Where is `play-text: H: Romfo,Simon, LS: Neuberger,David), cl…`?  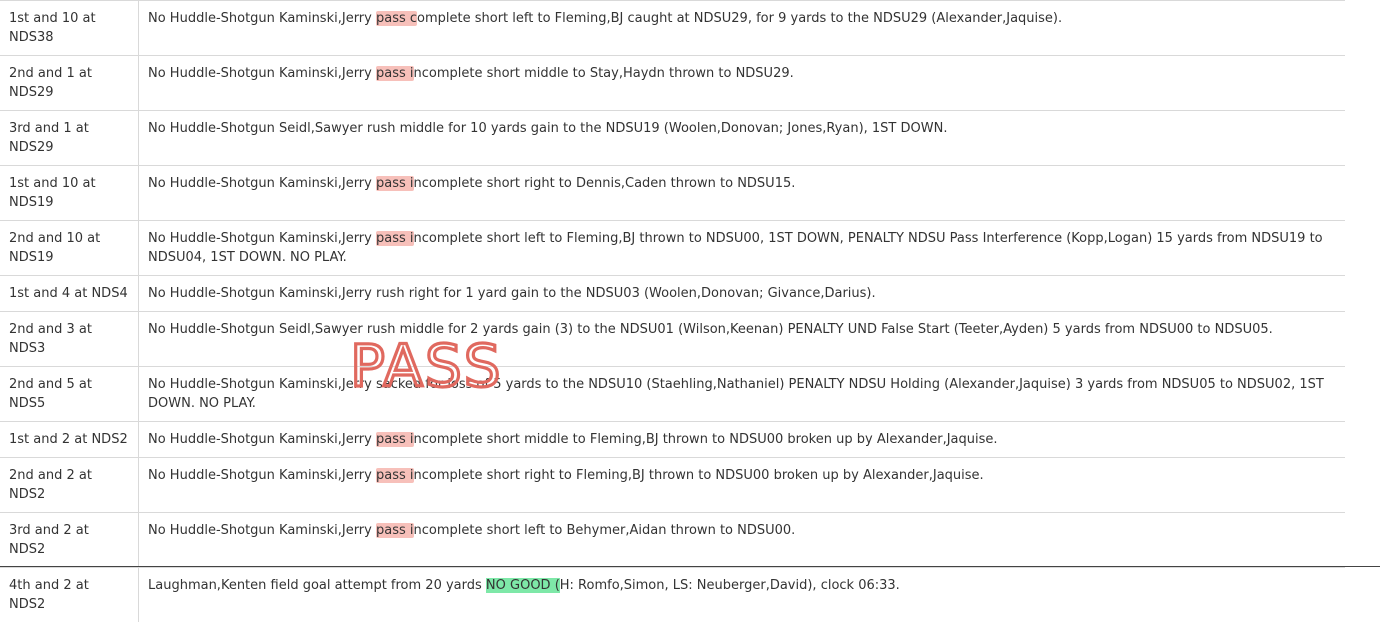 play-text: H: Romfo,Simon, LS: Neuberger,David), cl… is located at coordinates (730, 585).